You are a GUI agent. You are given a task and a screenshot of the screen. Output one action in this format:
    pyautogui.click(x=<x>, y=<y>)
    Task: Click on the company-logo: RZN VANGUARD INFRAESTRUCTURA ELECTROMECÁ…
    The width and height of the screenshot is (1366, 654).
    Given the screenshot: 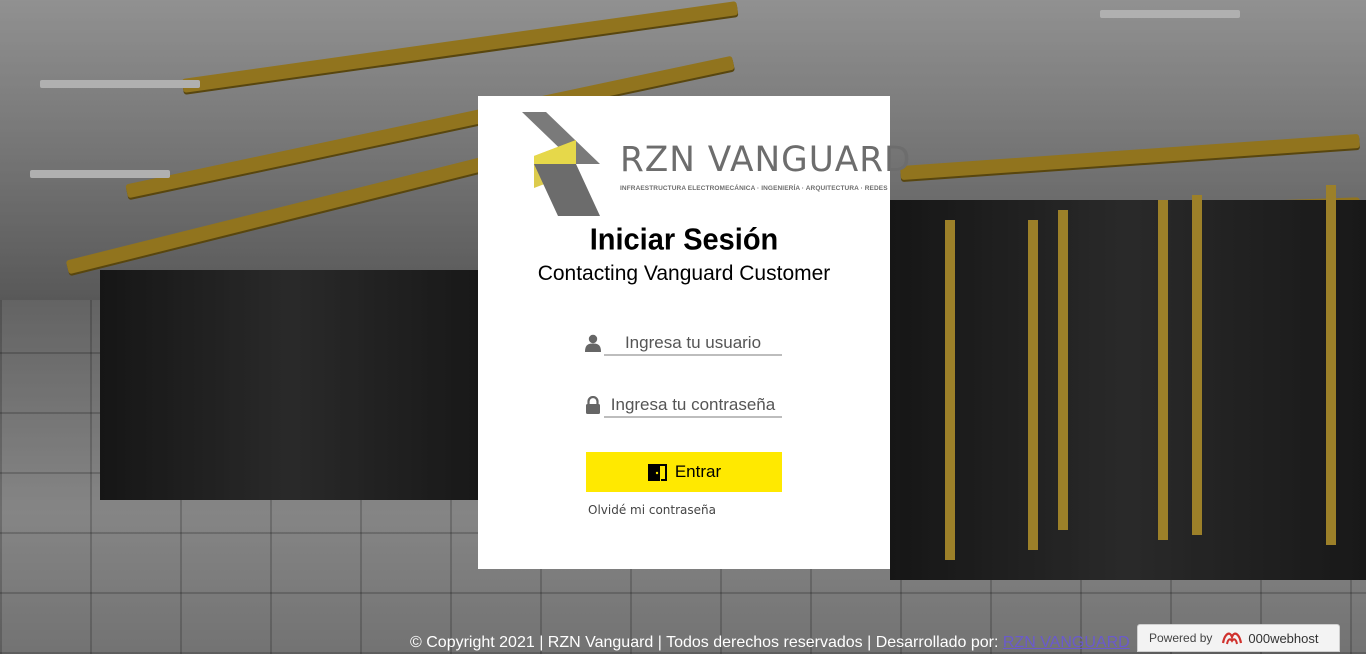 What is the action you would take?
    pyautogui.click(x=715, y=166)
    